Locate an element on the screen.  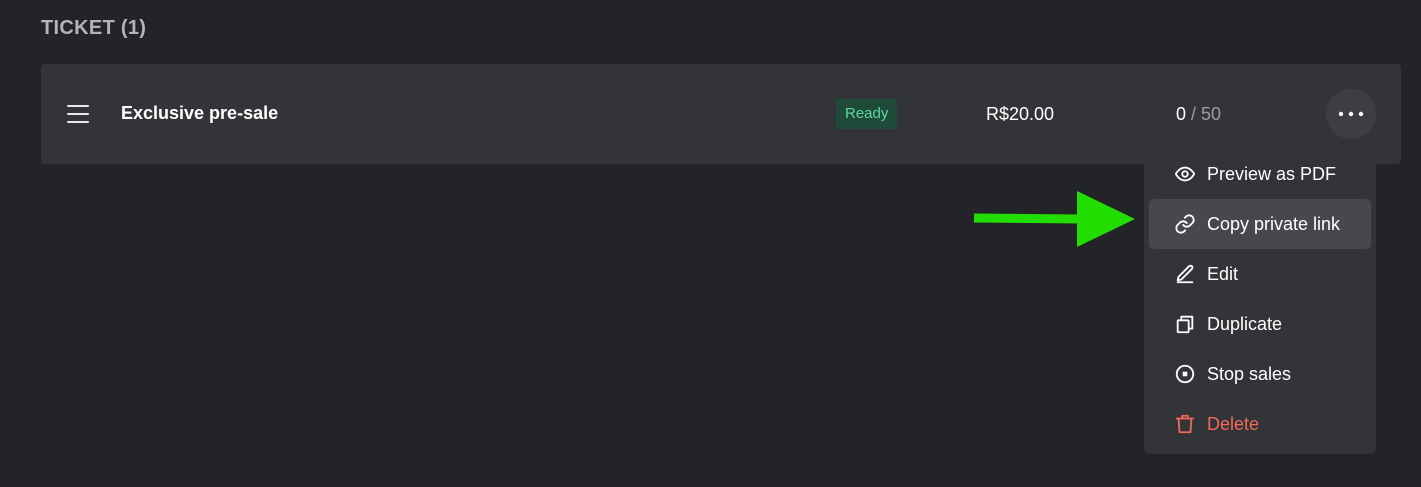
sold-count: 0 is located at coordinates (1181, 114).